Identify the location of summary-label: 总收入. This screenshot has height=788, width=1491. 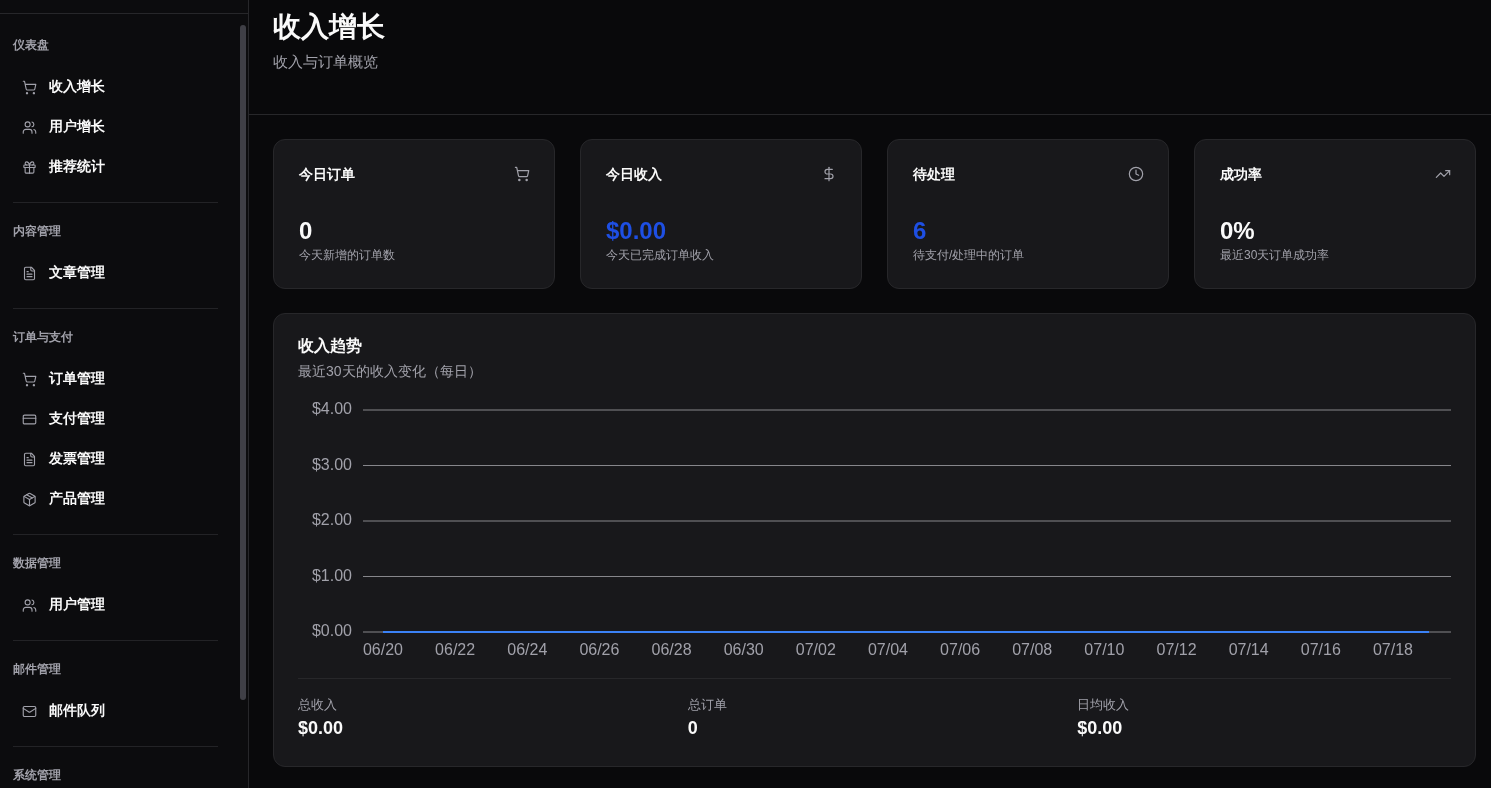
(318, 705).